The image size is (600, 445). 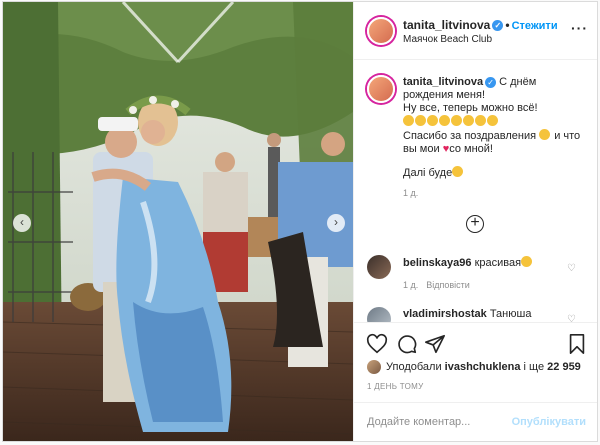 I want to click on likes-middle: і ще, so click(x=534, y=367).